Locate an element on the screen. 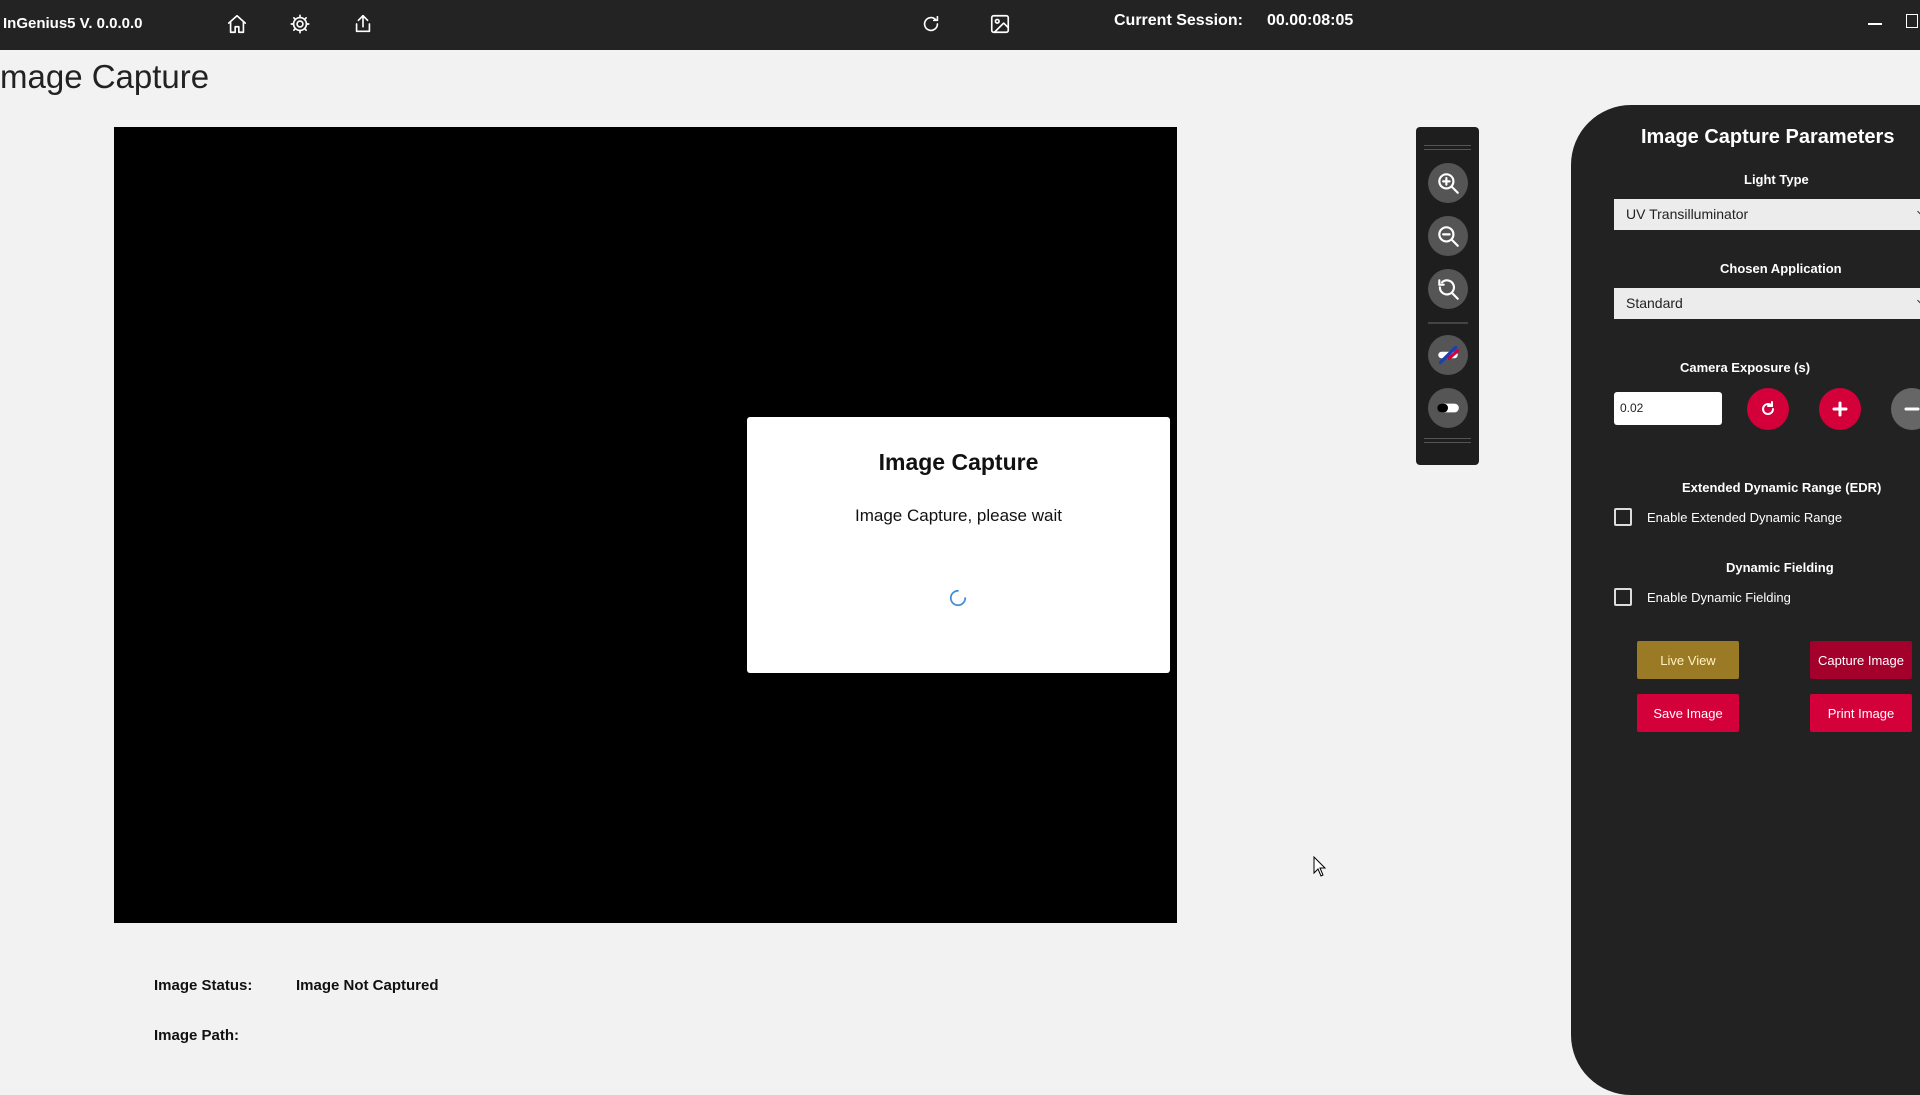 The image size is (1920, 1095). gear-icon is located at coordinates (300, 24).